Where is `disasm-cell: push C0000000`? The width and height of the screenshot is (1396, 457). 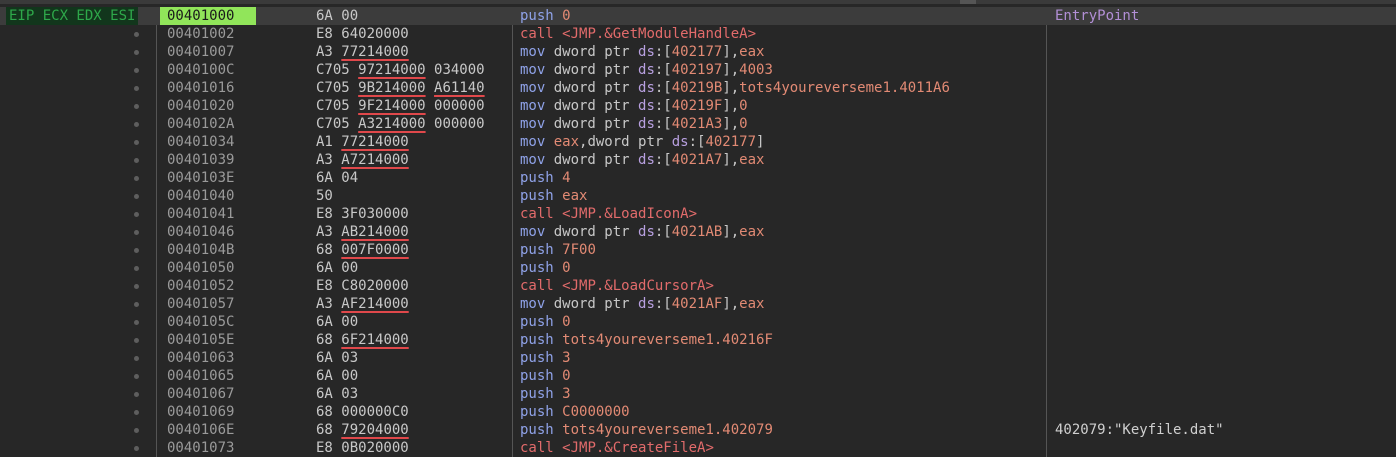
disasm-cell: push C0000000 is located at coordinates (782, 412).